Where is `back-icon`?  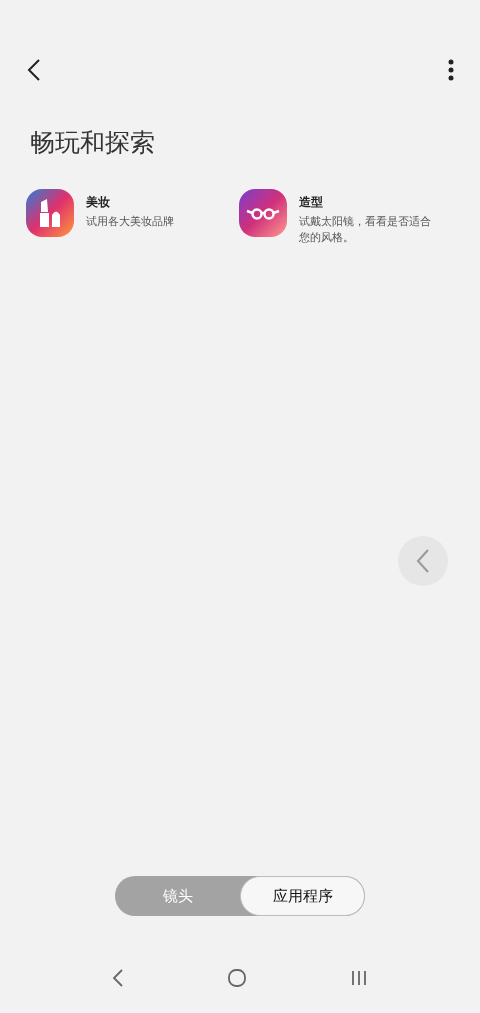
back-icon is located at coordinates (117, 978).